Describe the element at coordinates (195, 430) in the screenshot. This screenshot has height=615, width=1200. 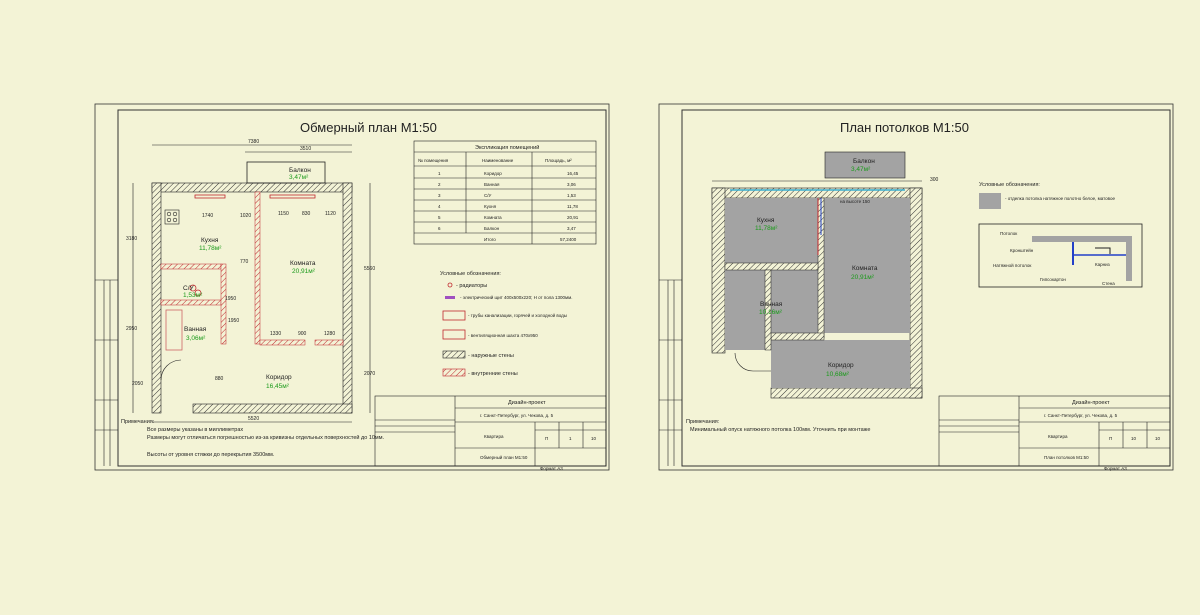
I see `note-item: Все размеры указаны в миллиметрах` at that location.